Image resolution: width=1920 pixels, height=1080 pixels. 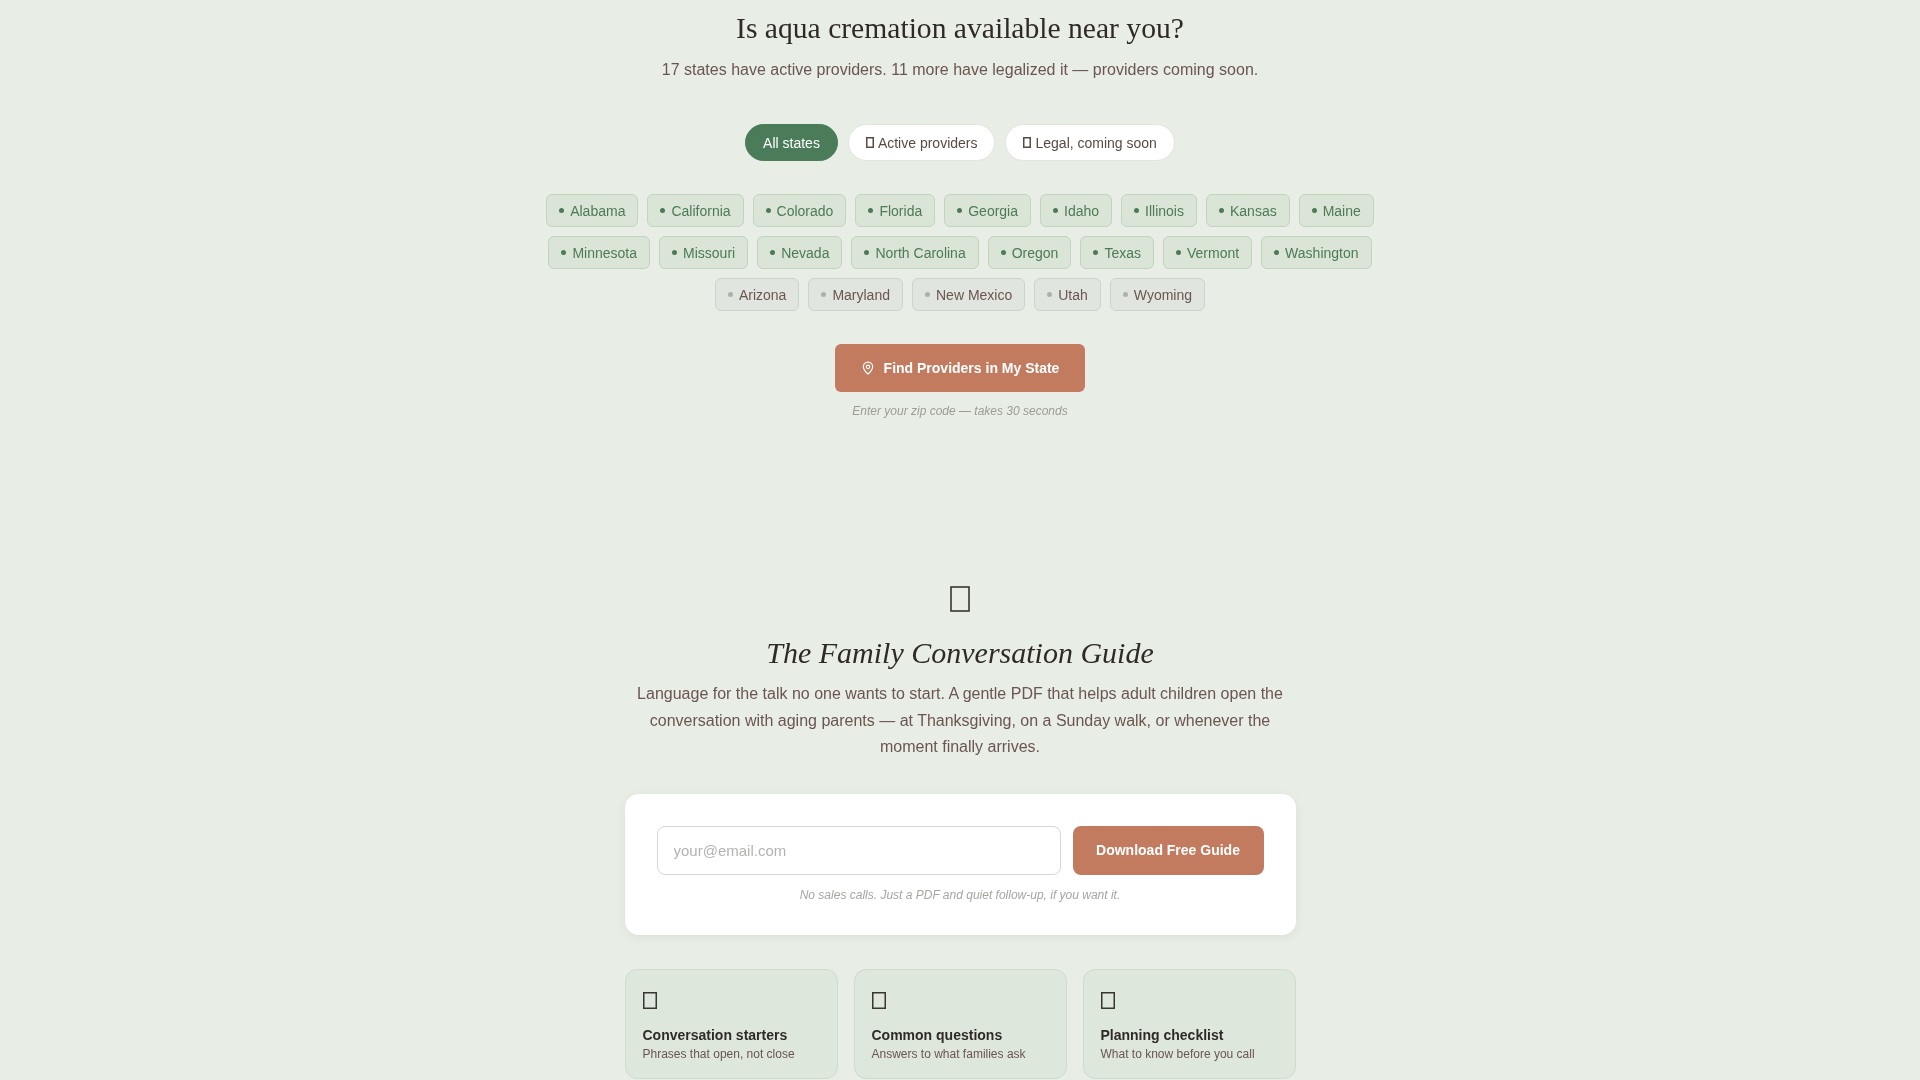 I want to click on state-chip: North Carolina, so click(x=915, y=252).